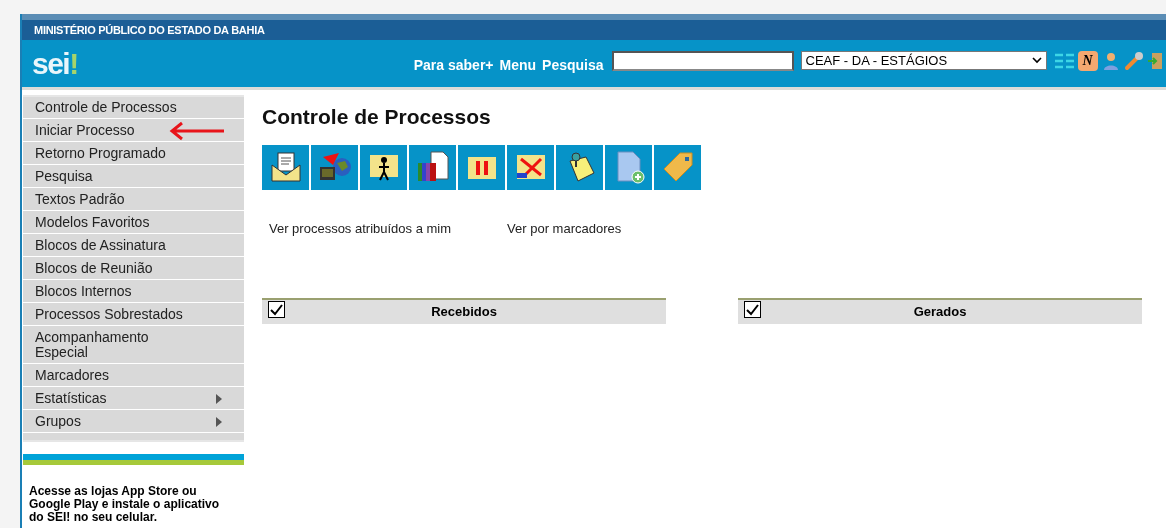 Image resolution: width=1166 pixels, height=528 pixels. What do you see at coordinates (1036, 60) in the screenshot?
I see `chevron-down-icon` at bounding box center [1036, 60].